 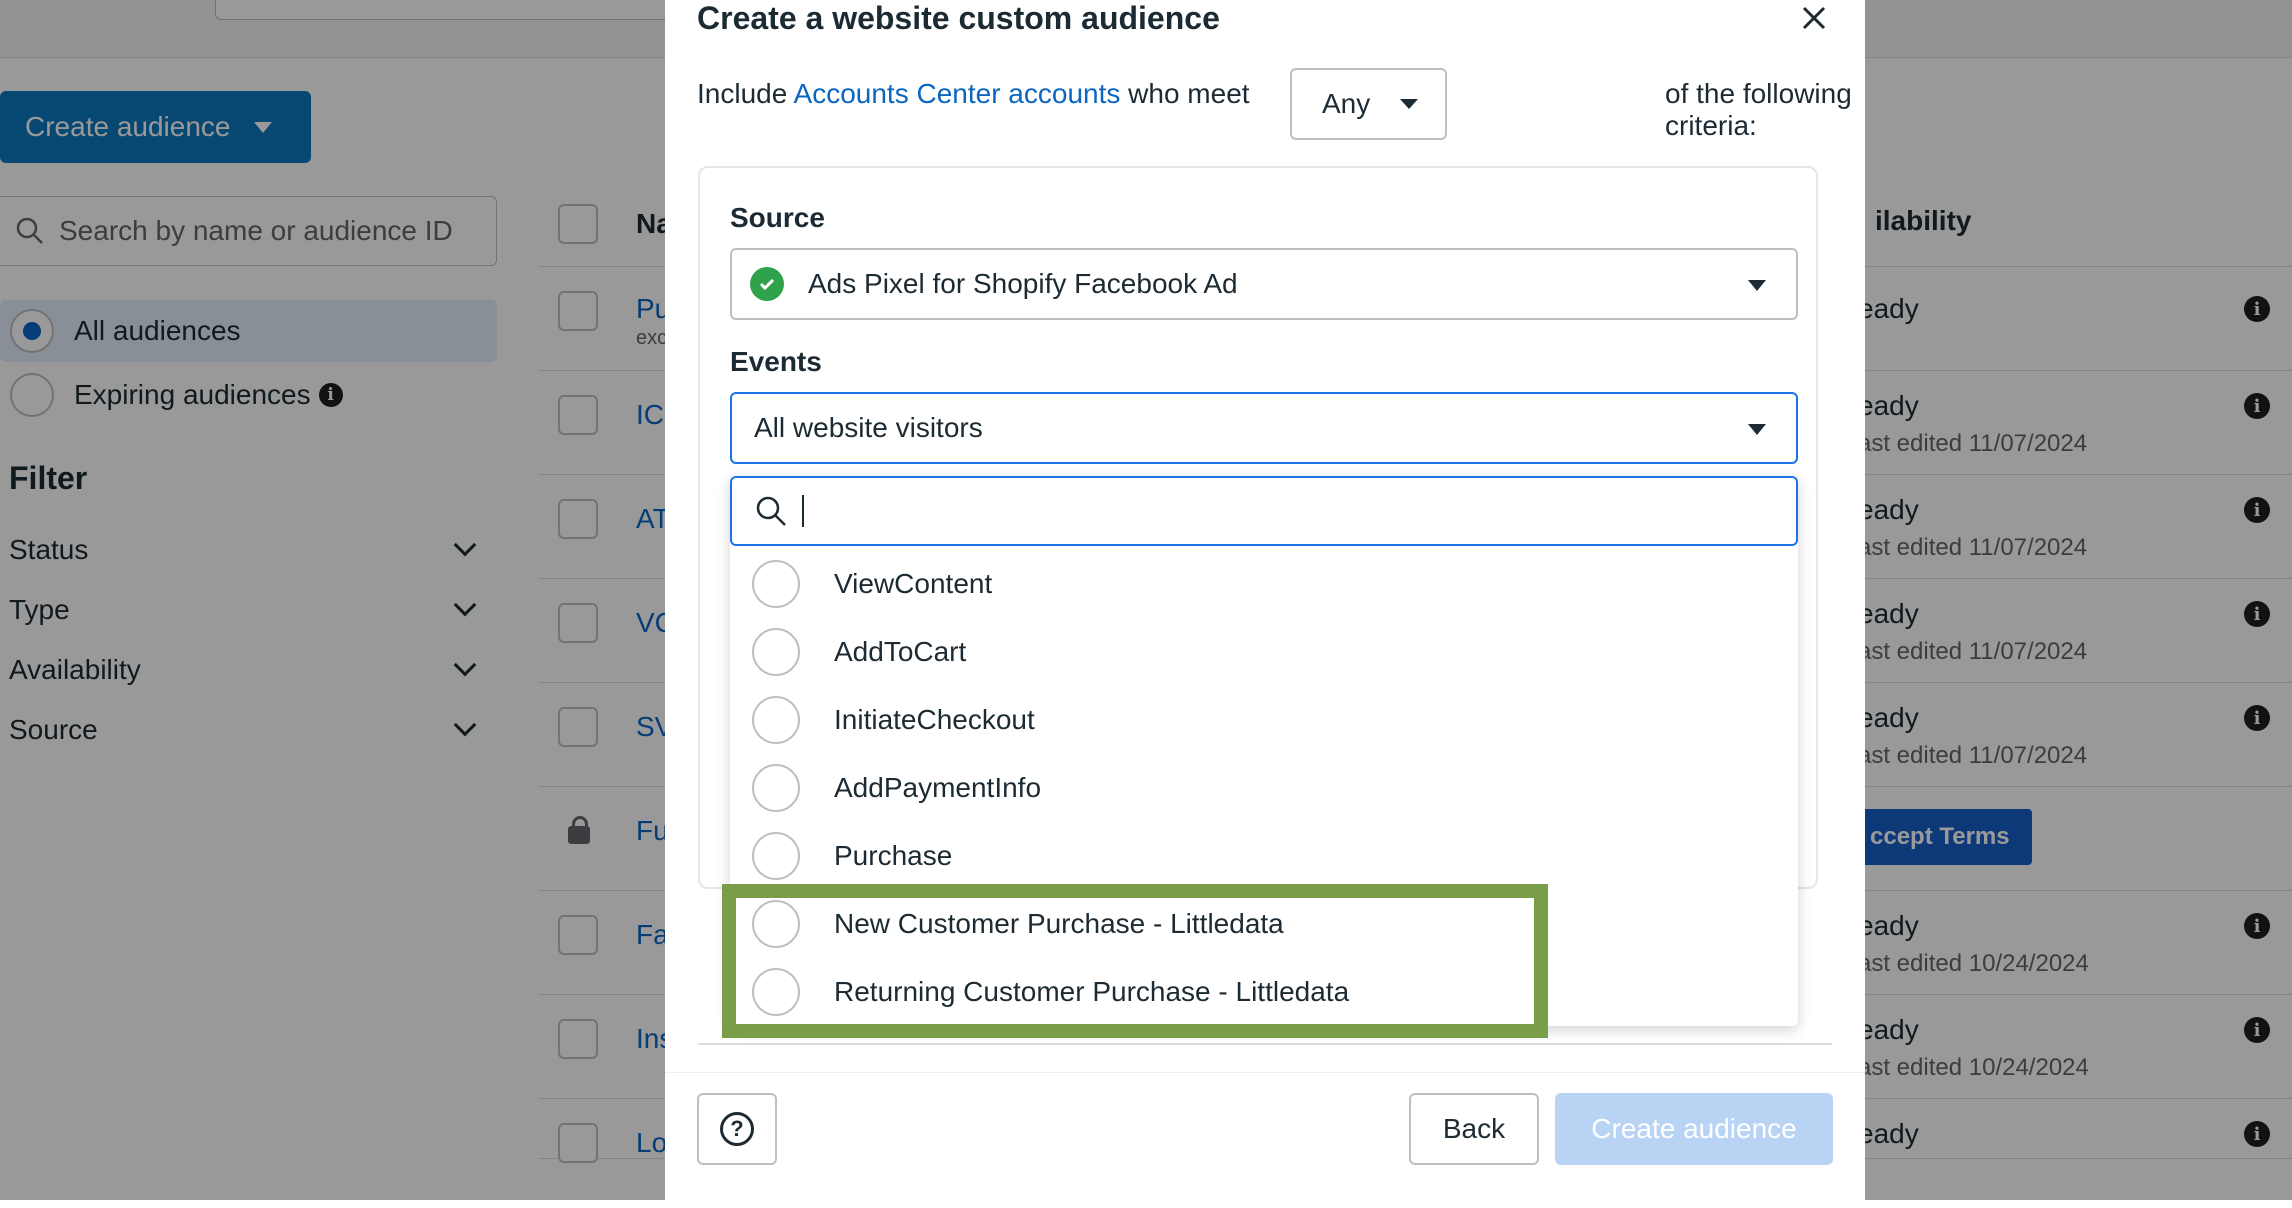 I want to click on search-icon, so click(x=771, y=511).